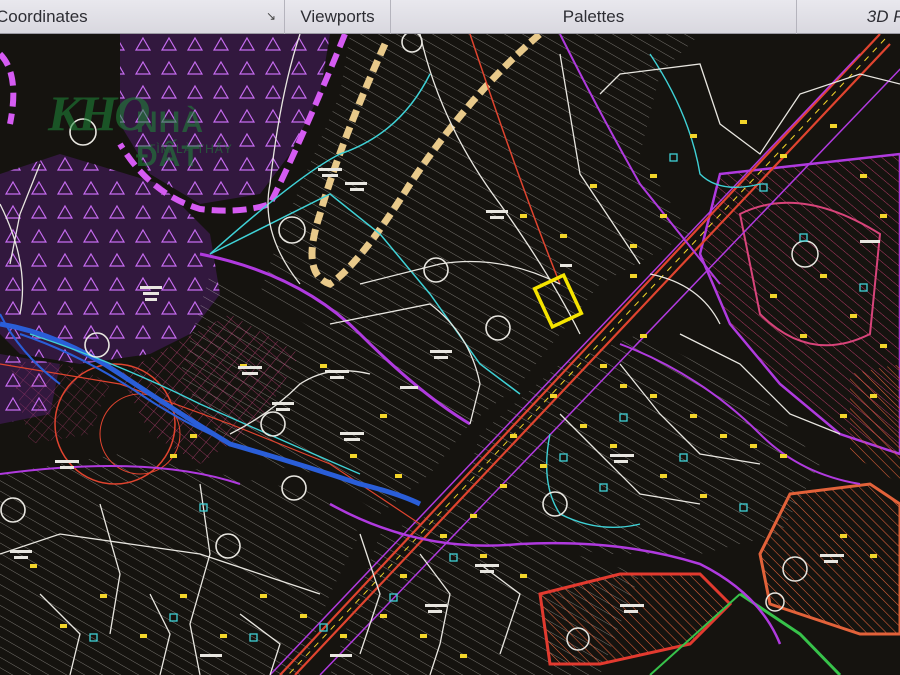 This screenshot has height=675, width=900. Describe the element at coordinates (883, 16) in the screenshot. I see `3d-palettes-label: 3D Pa` at that location.